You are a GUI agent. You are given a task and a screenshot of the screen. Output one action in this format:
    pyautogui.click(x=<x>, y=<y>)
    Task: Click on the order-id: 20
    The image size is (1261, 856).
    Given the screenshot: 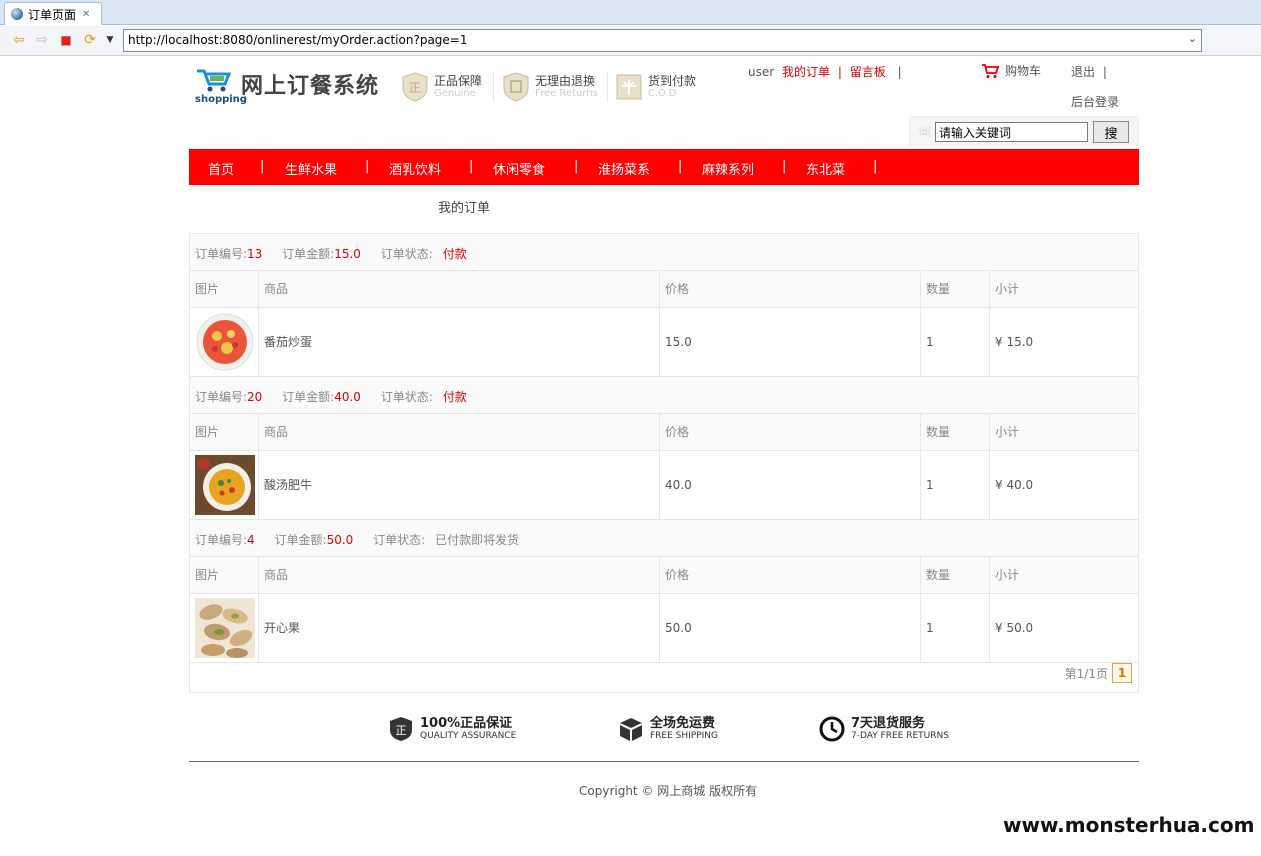 What is the action you would take?
    pyautogui.click(x=255, y=397)
    